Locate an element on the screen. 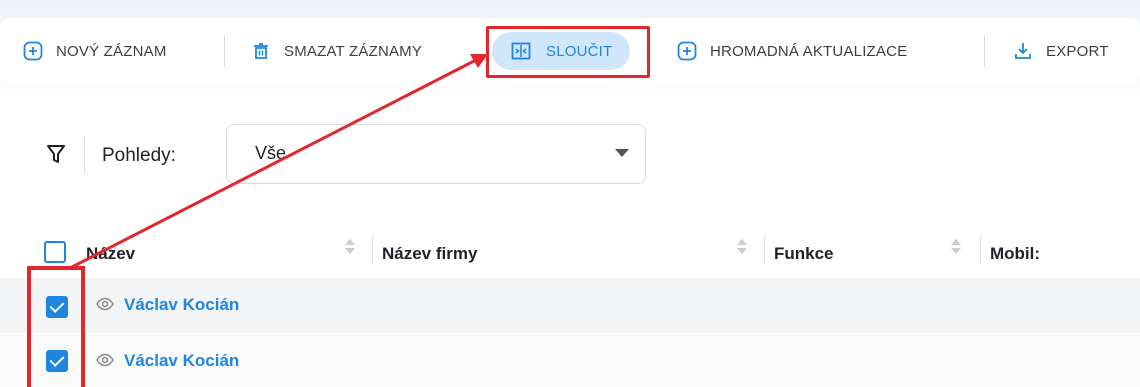 The width and height of the screenshot is (1140, 387). views-select: Vše is located at coordinates (436, 154).